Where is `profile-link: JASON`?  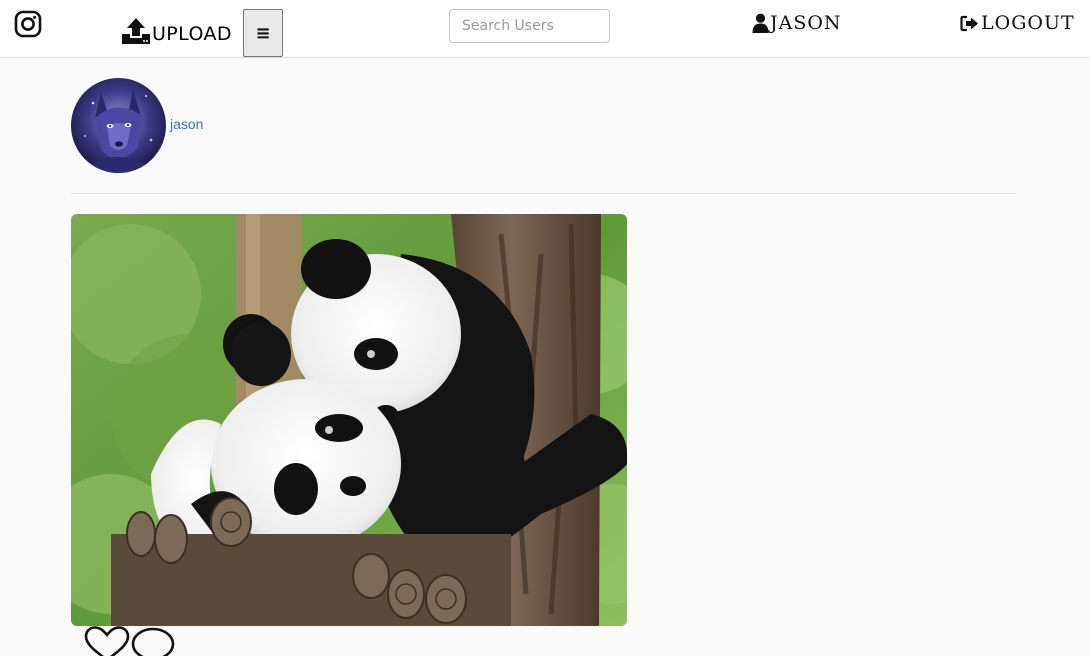
profile-link: JASON is located at coordinates (797, 23).